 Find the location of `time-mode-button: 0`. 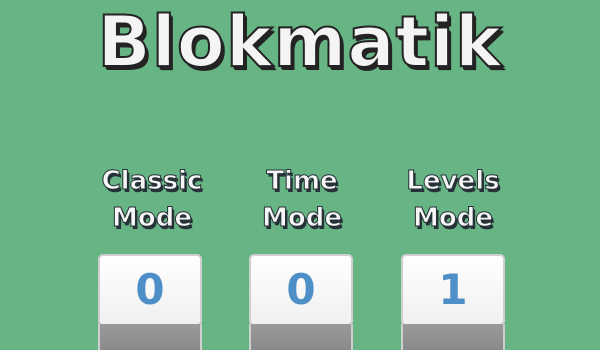

time-mode-button: 0 is located at coordinates (301, 302).